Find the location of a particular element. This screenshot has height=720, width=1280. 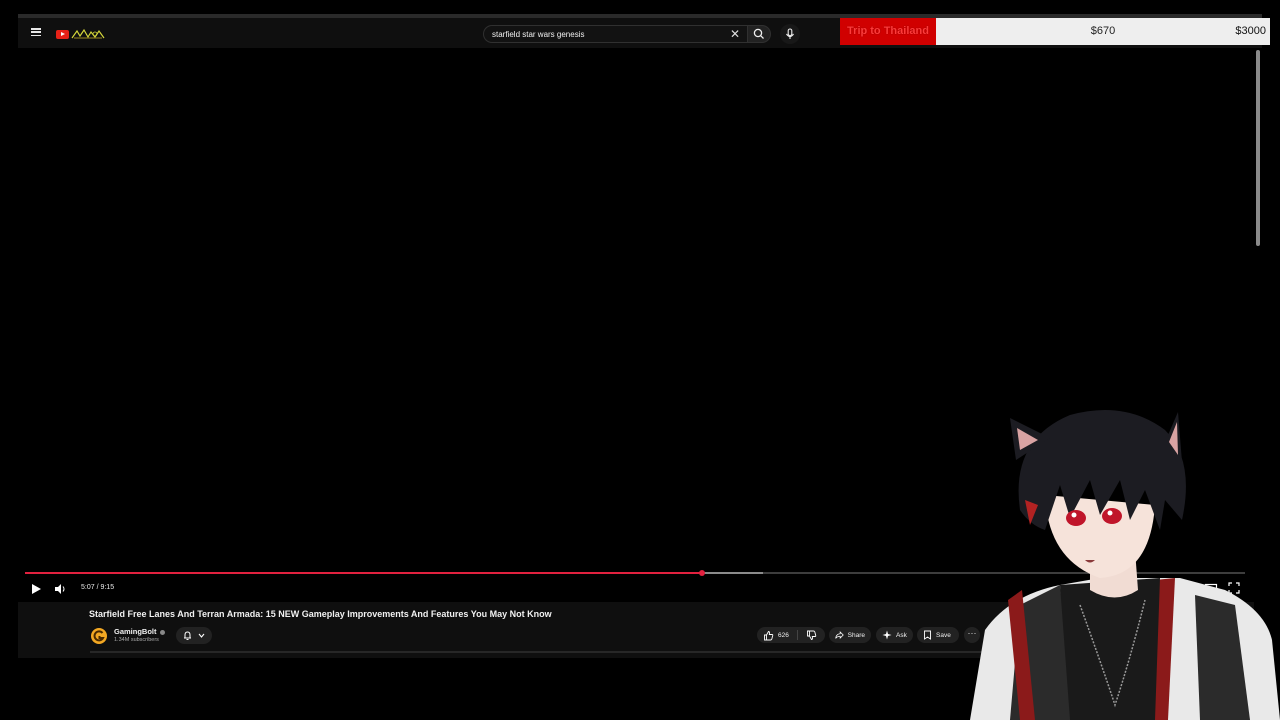

goal-target-amount: $3000 is located at coordinates (1250, 31).